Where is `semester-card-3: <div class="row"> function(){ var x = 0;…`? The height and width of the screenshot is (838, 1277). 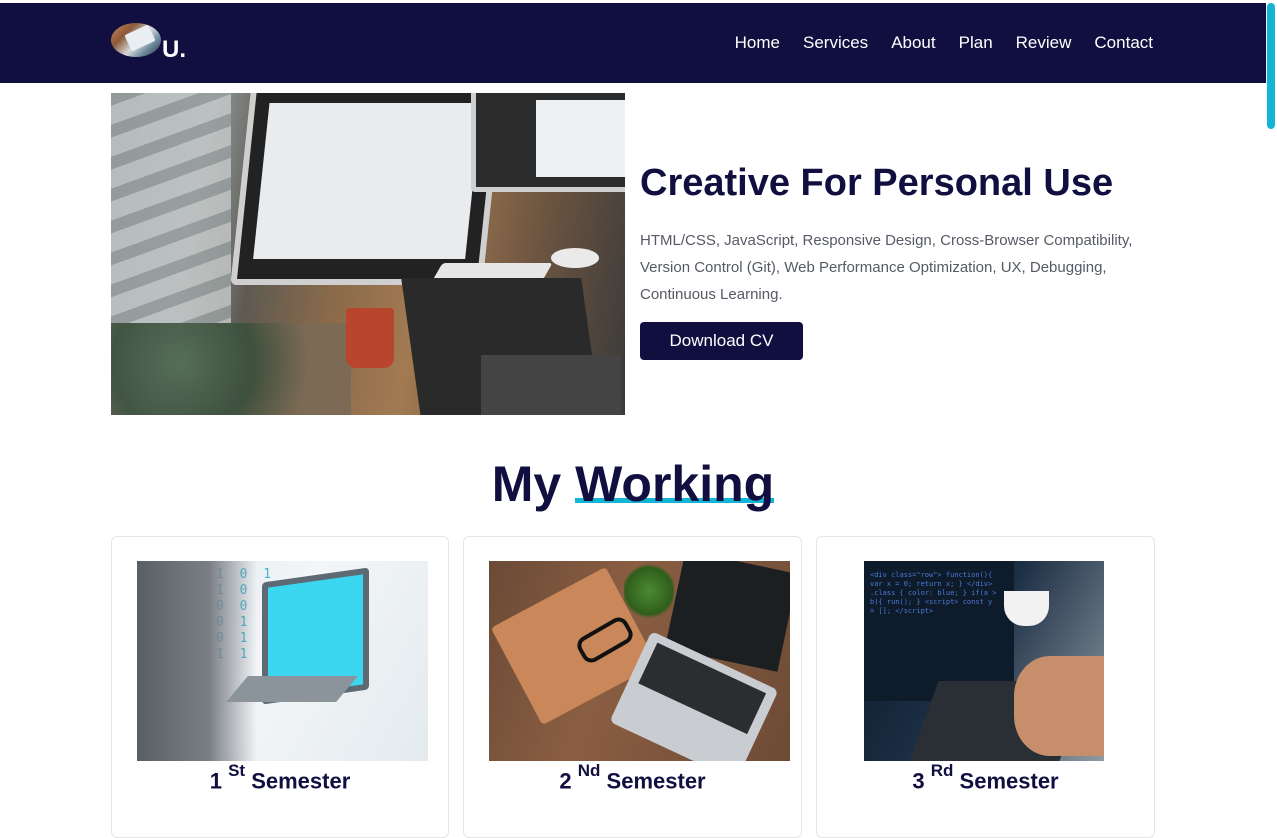 semester-card-3: <div class="row"> function(){ var x = 0;… is located at coordinates (985, 687).